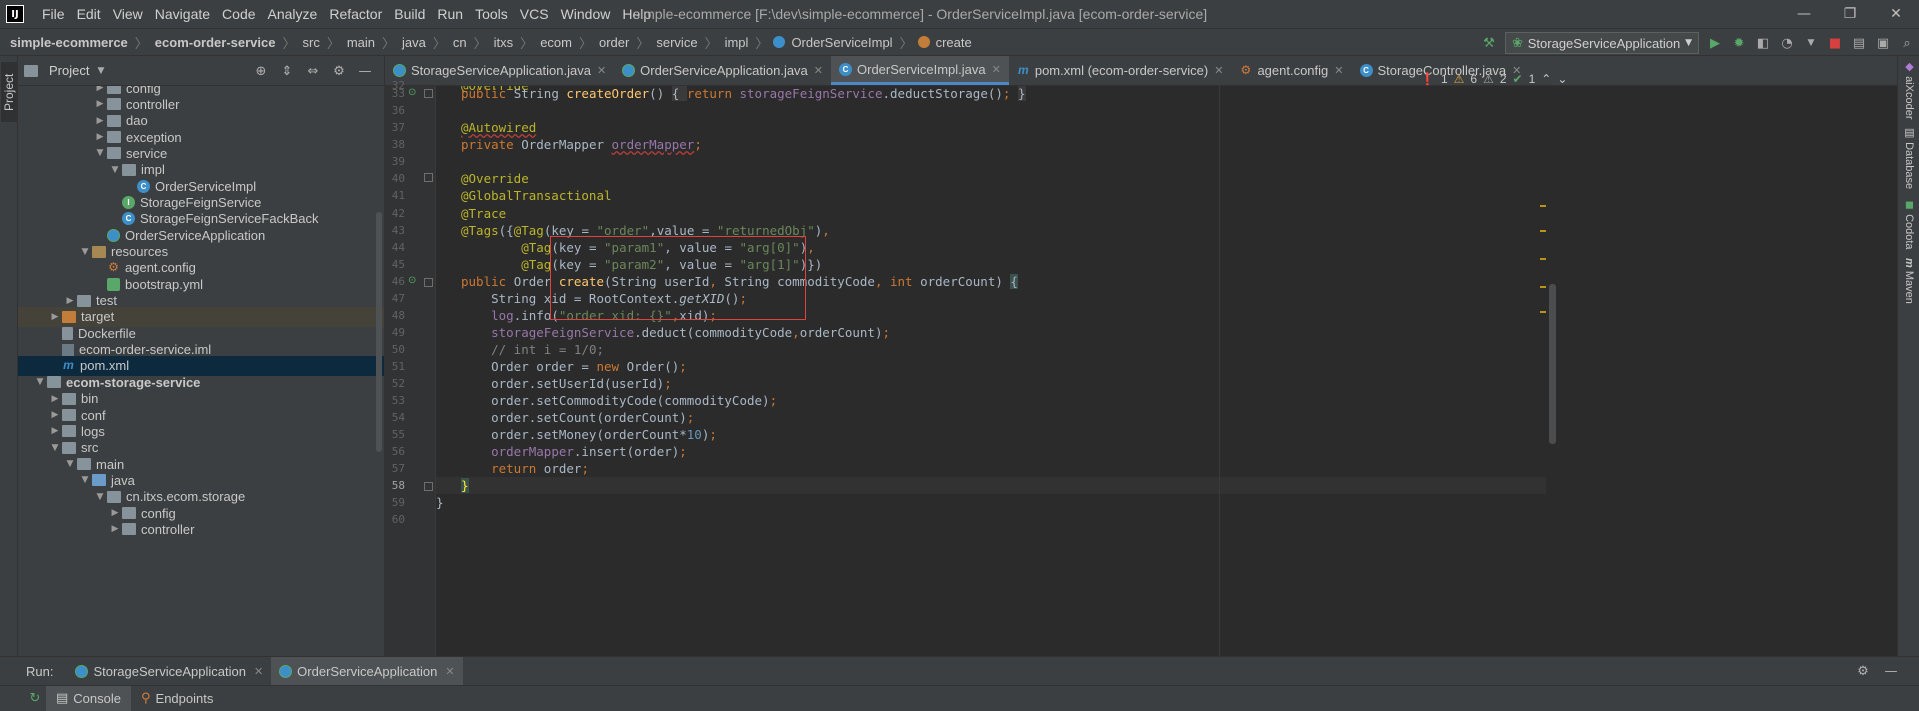  What do you see at coordinates (1835, 43) in the screenshot?
I see `stop-icon: ■` at bounding box center [1835, 43].